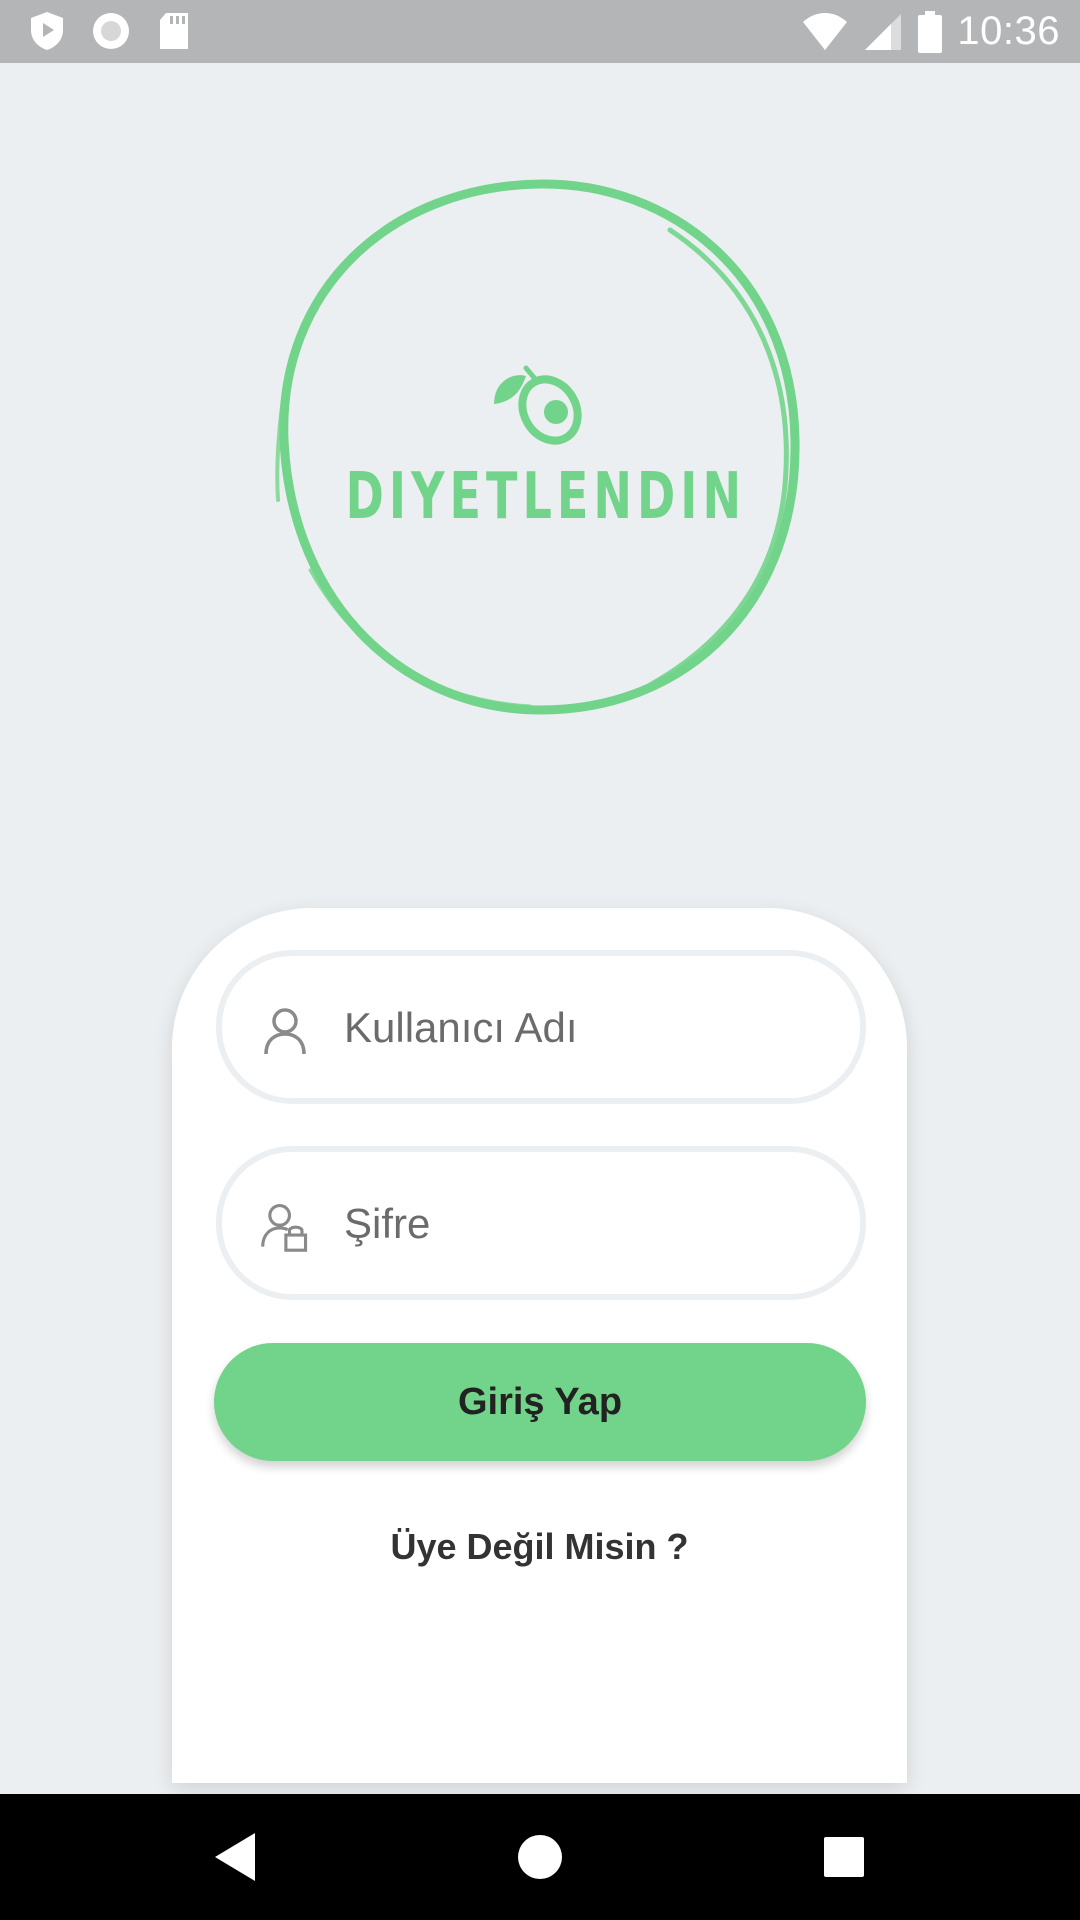  I want to click on brand-logo: DIYETLENDIN, so click(540, 445).